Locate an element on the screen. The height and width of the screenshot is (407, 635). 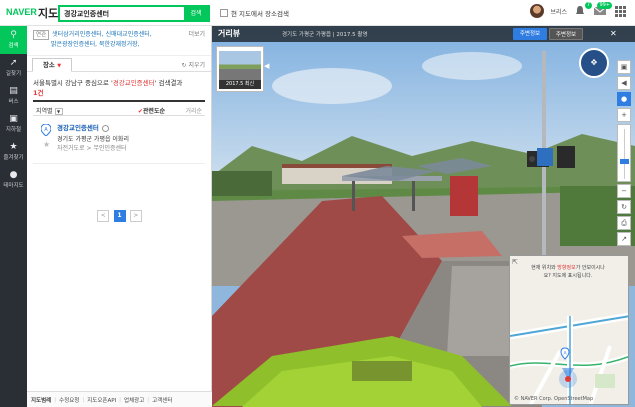
marker-a-icon: A is located at coordinates (46, 130).